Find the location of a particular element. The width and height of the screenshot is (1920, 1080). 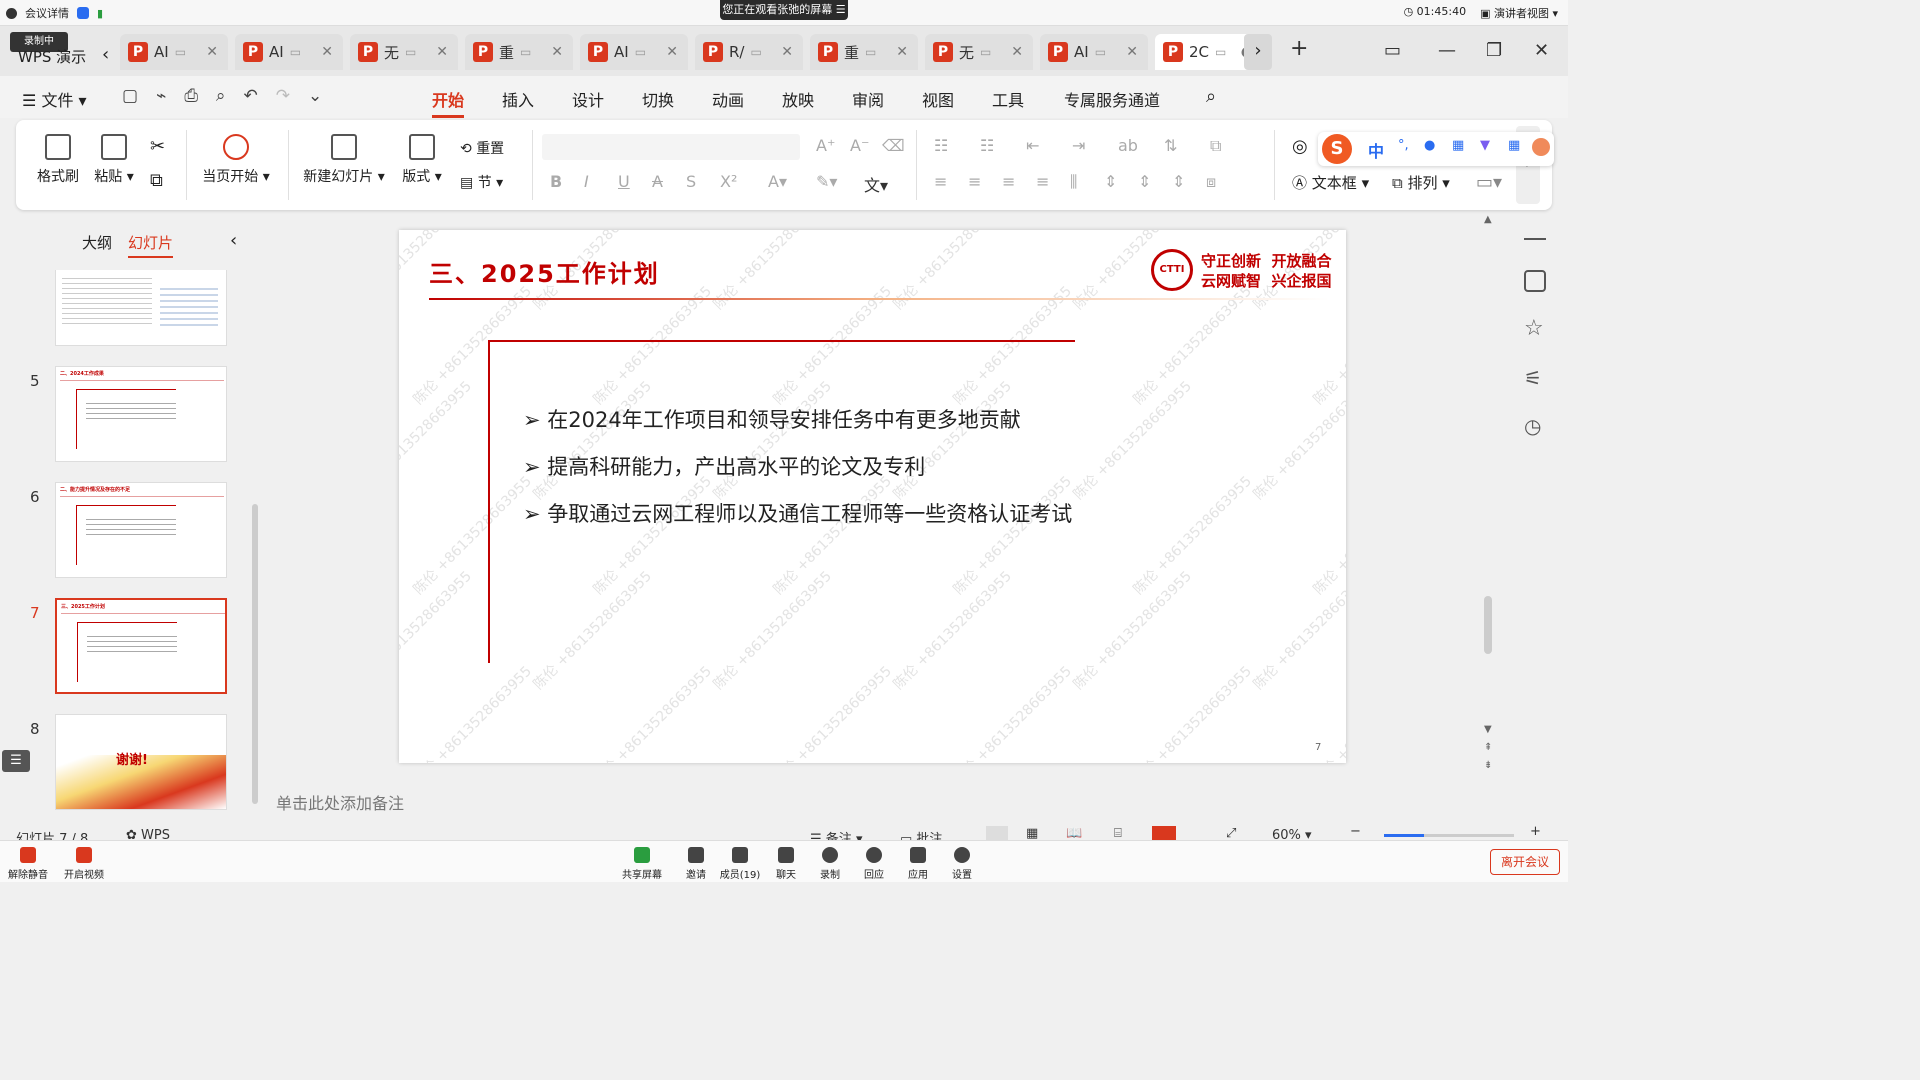

meeting-details-link: 会议详情 is located at coordinates (47, 13).